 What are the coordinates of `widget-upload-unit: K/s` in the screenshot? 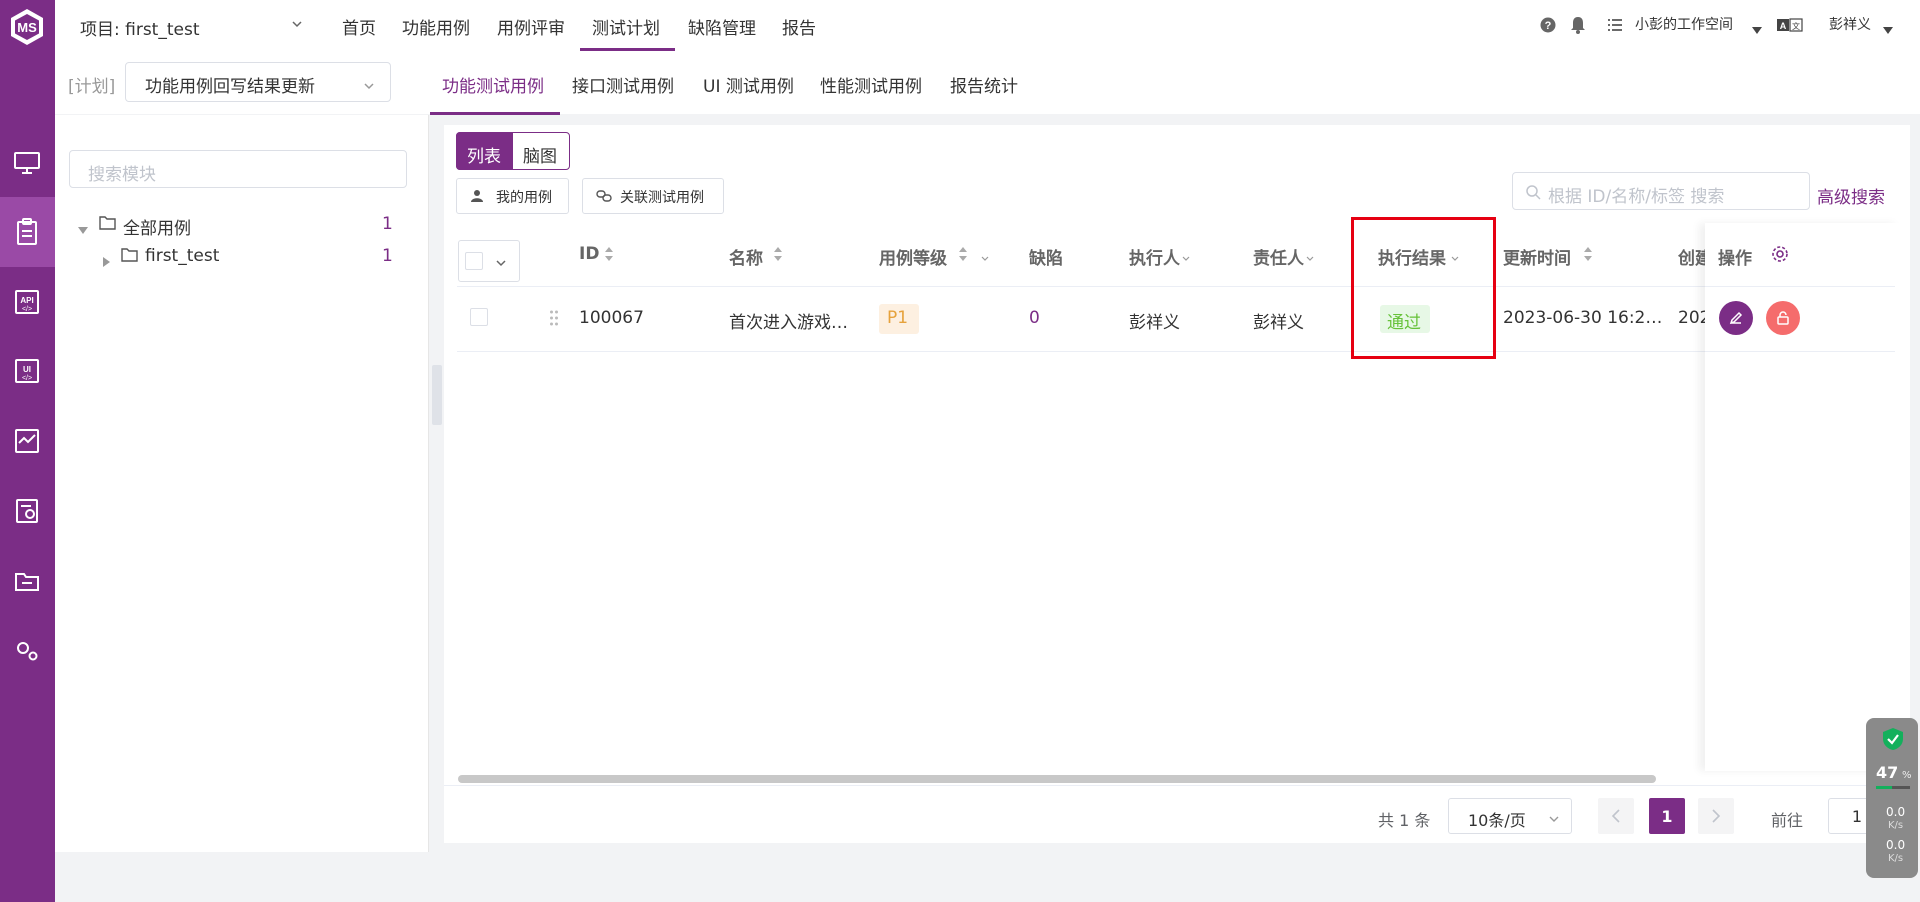 It's located at (1896, 825).